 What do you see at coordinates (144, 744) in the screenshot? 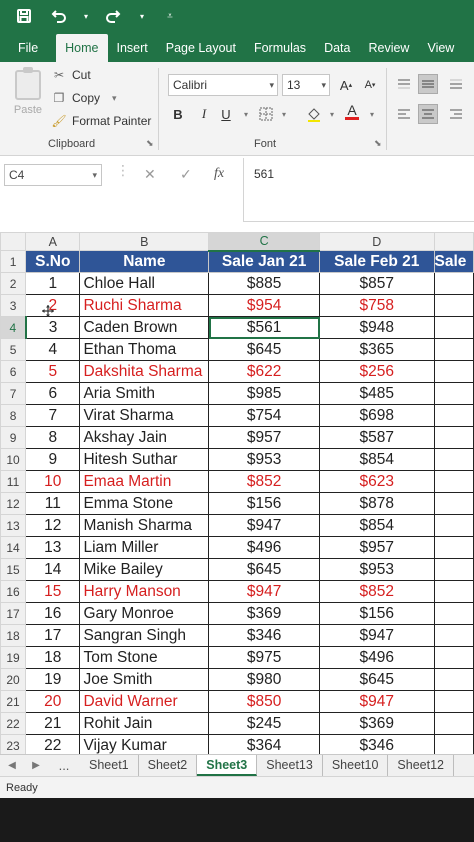
I see `cell-name: Vijay Kumar` at bounding box center [144, 744].